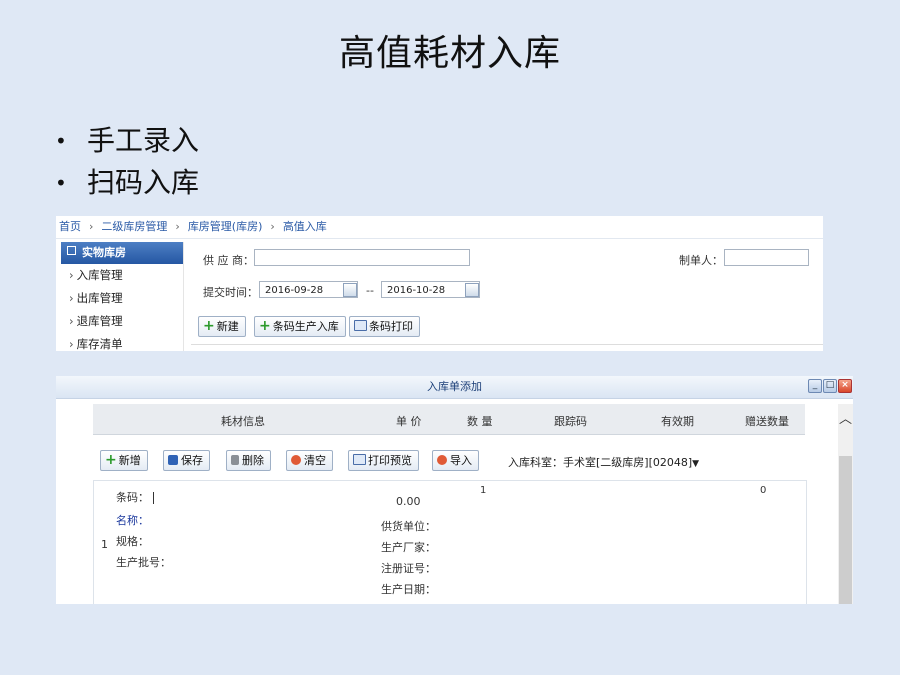 The width and height of the screenshot is (900, 675). Describe the element at coordinates (104, 252) in the screenshot. I see `sidebar-header-label: 实物库房` at that location.